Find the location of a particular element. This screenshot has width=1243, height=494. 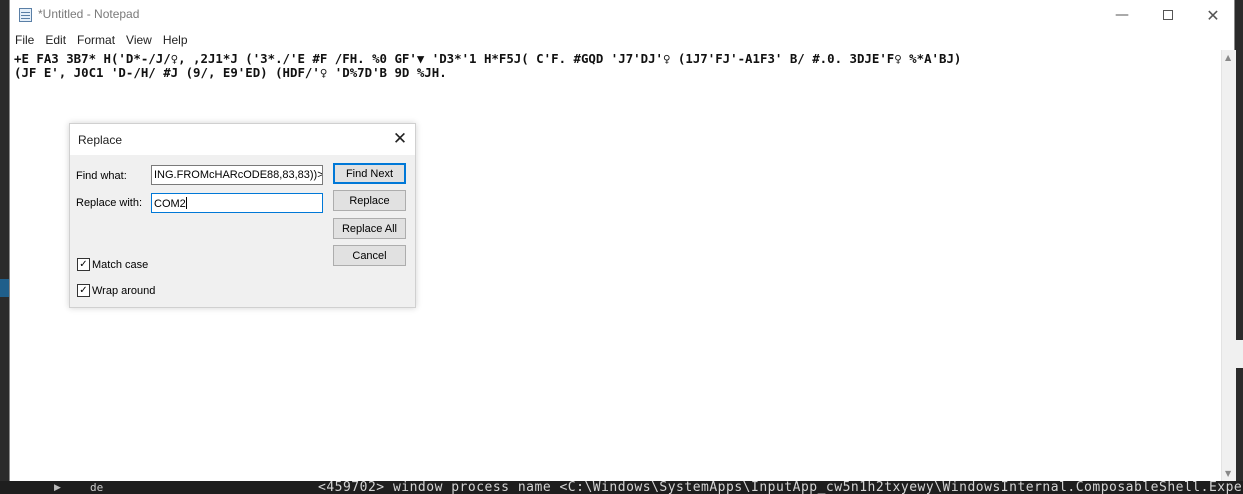

expand-arrow-icon: ▶ is located at coordinates (57, 488).